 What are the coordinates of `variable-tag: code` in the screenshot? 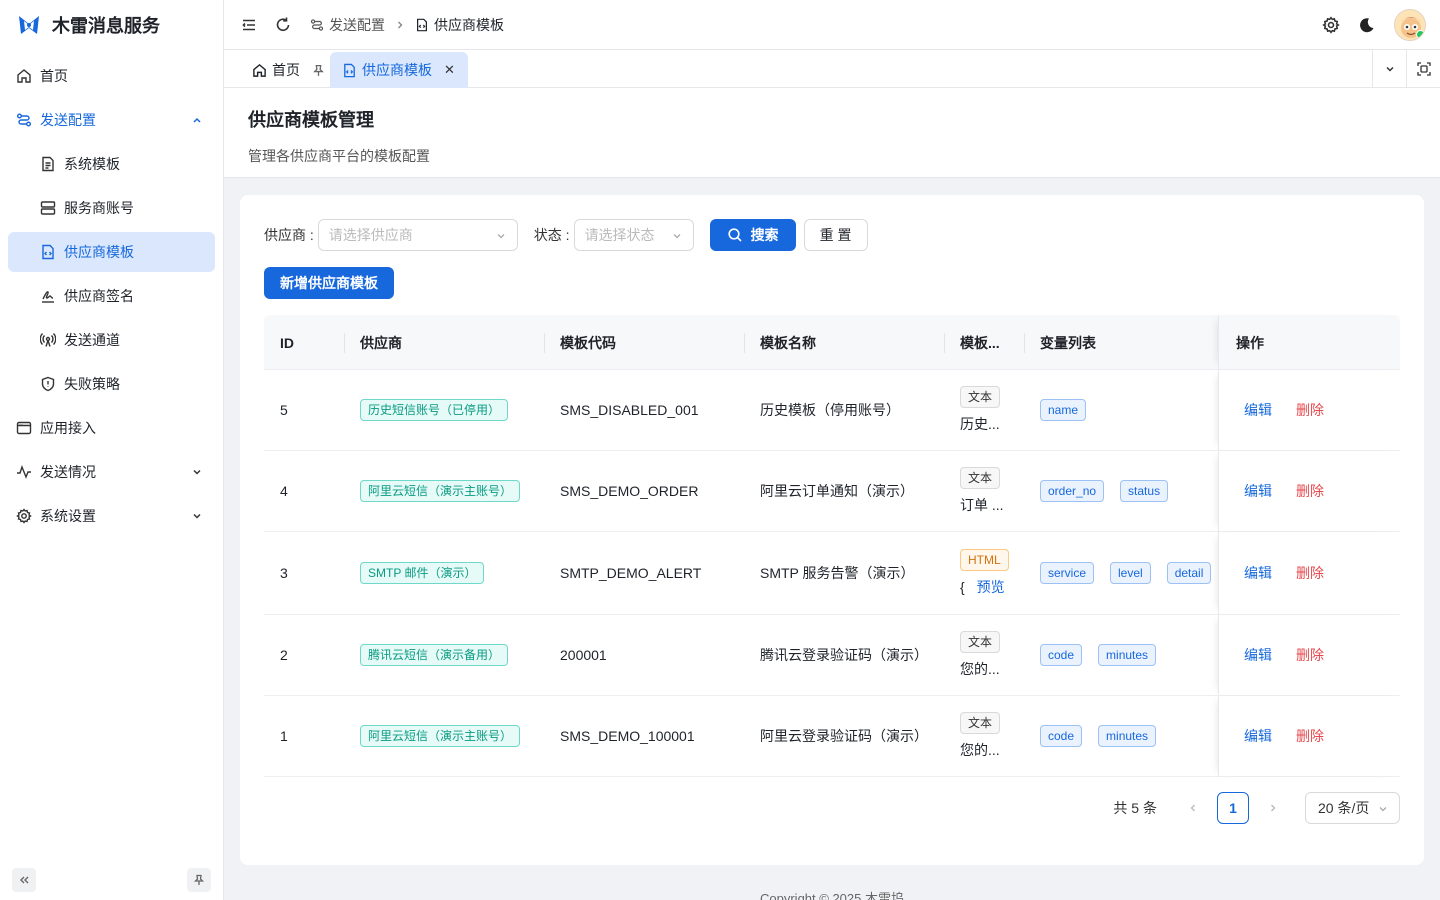 It's located at (1061, 655).